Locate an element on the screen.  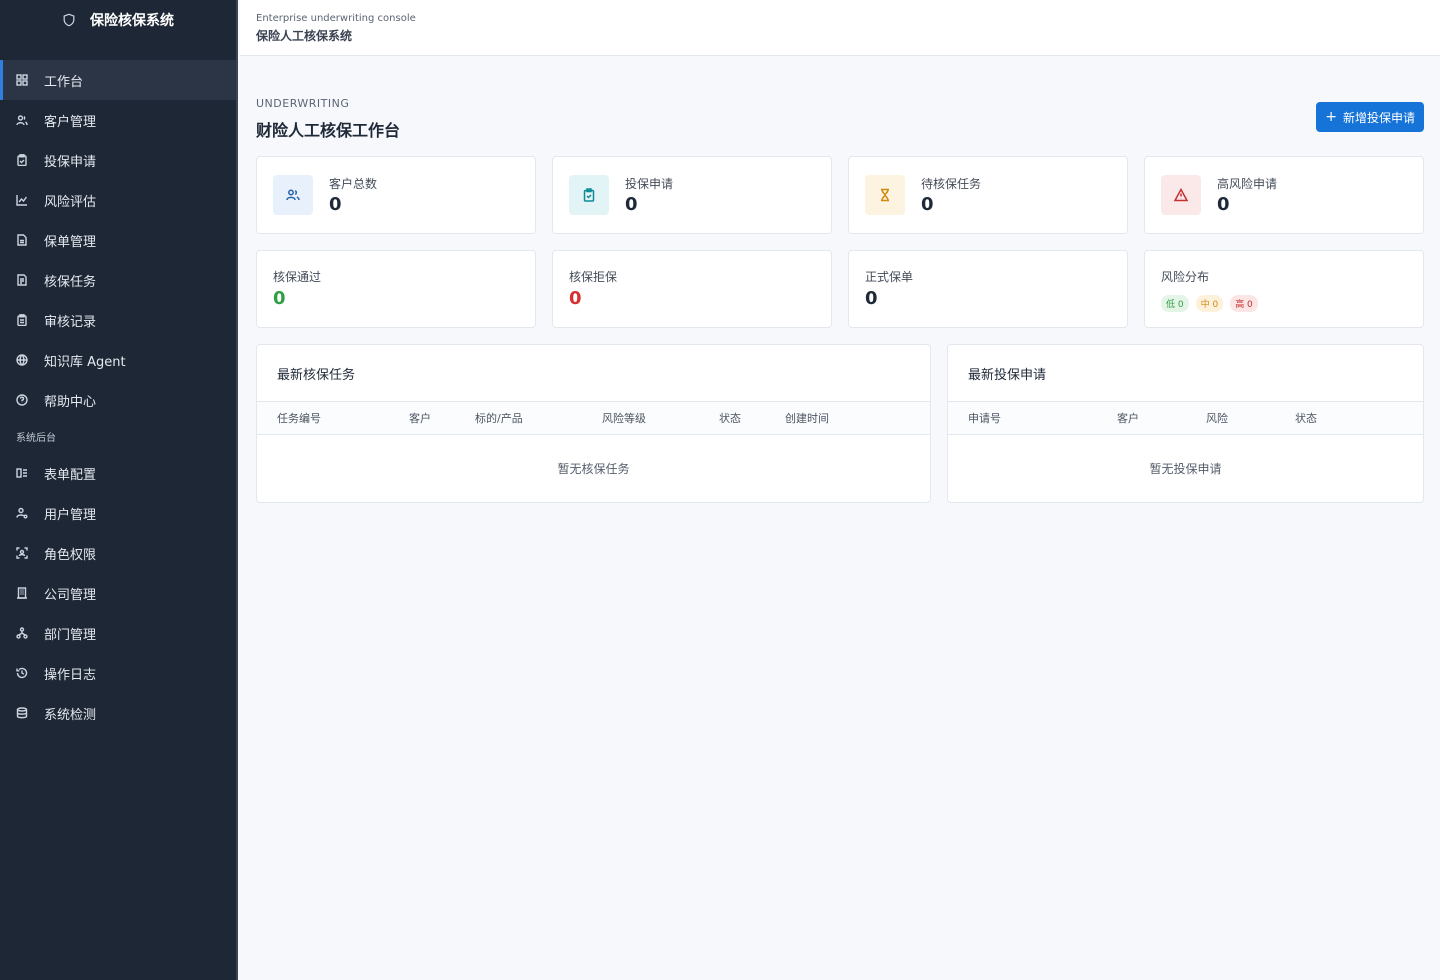
sidebar-item-tasks: 核保任务 is located at coordinates (118, 280).